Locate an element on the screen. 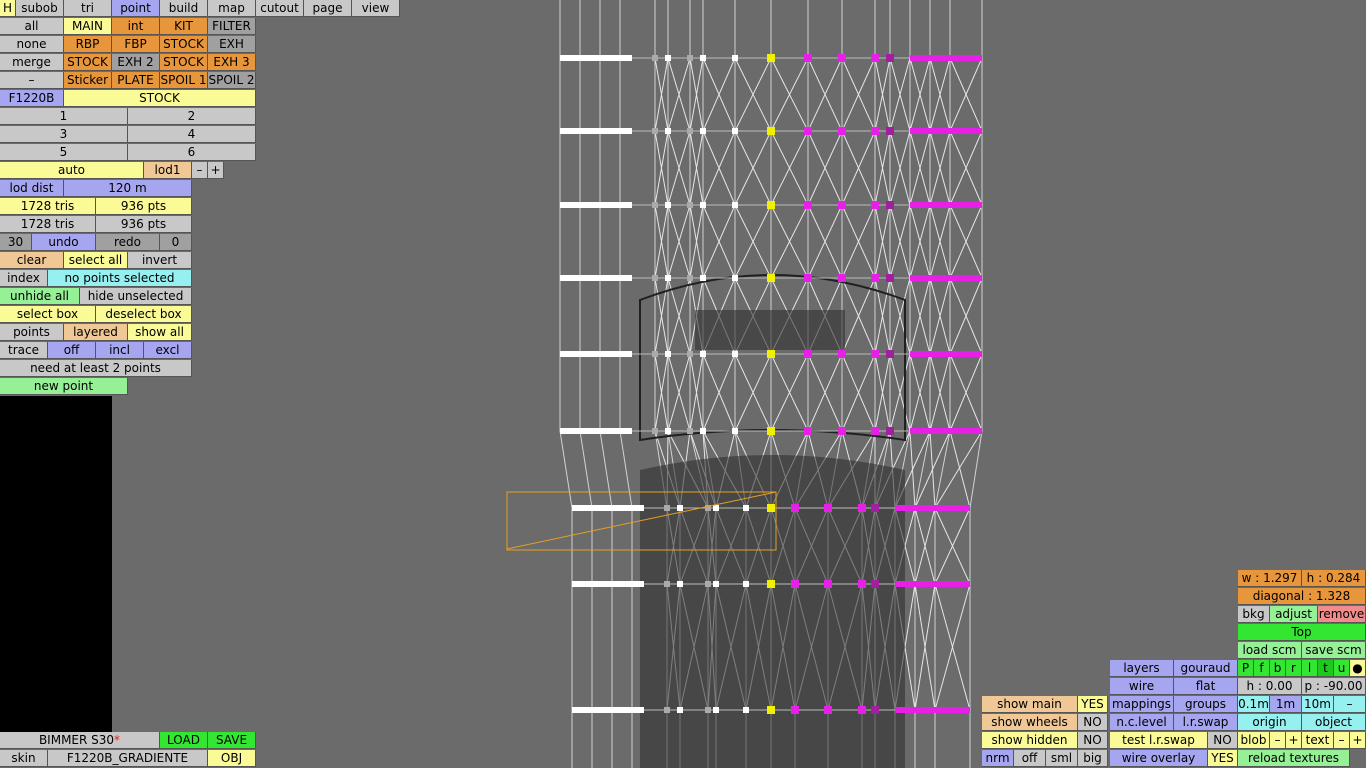  menu-h: H is located at coordinates (8, 8).